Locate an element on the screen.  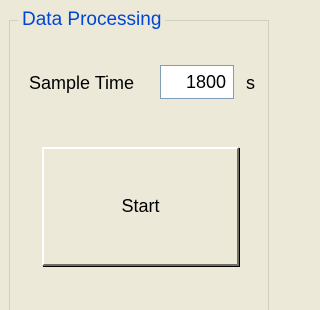
groupbox-title: Data Processing is located at coordinates (92, 20).